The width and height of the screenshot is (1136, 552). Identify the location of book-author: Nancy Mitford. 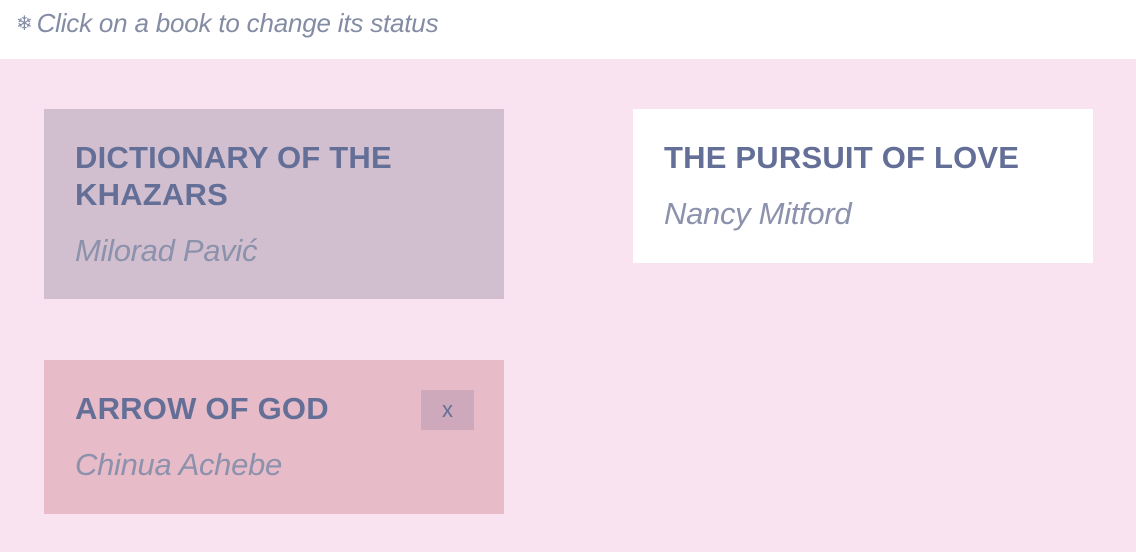
(758, 213).